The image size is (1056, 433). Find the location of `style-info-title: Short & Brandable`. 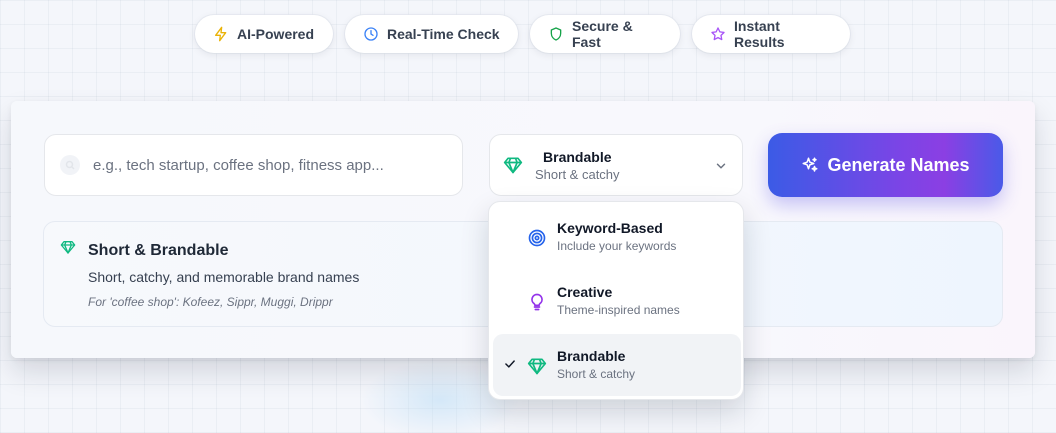

style-info-title: Short & Brandable is located at coordinates (158, 250).